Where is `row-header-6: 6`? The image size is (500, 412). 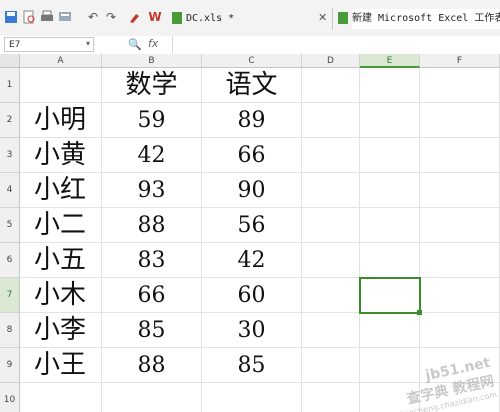 row-header-6: 6 is located at coordinates (10, 260).